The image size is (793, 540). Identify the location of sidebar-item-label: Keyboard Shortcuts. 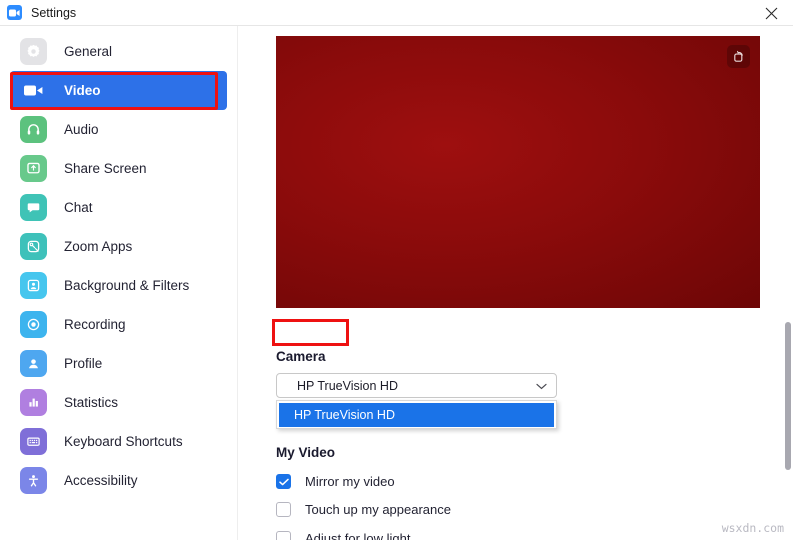
(123, 441).